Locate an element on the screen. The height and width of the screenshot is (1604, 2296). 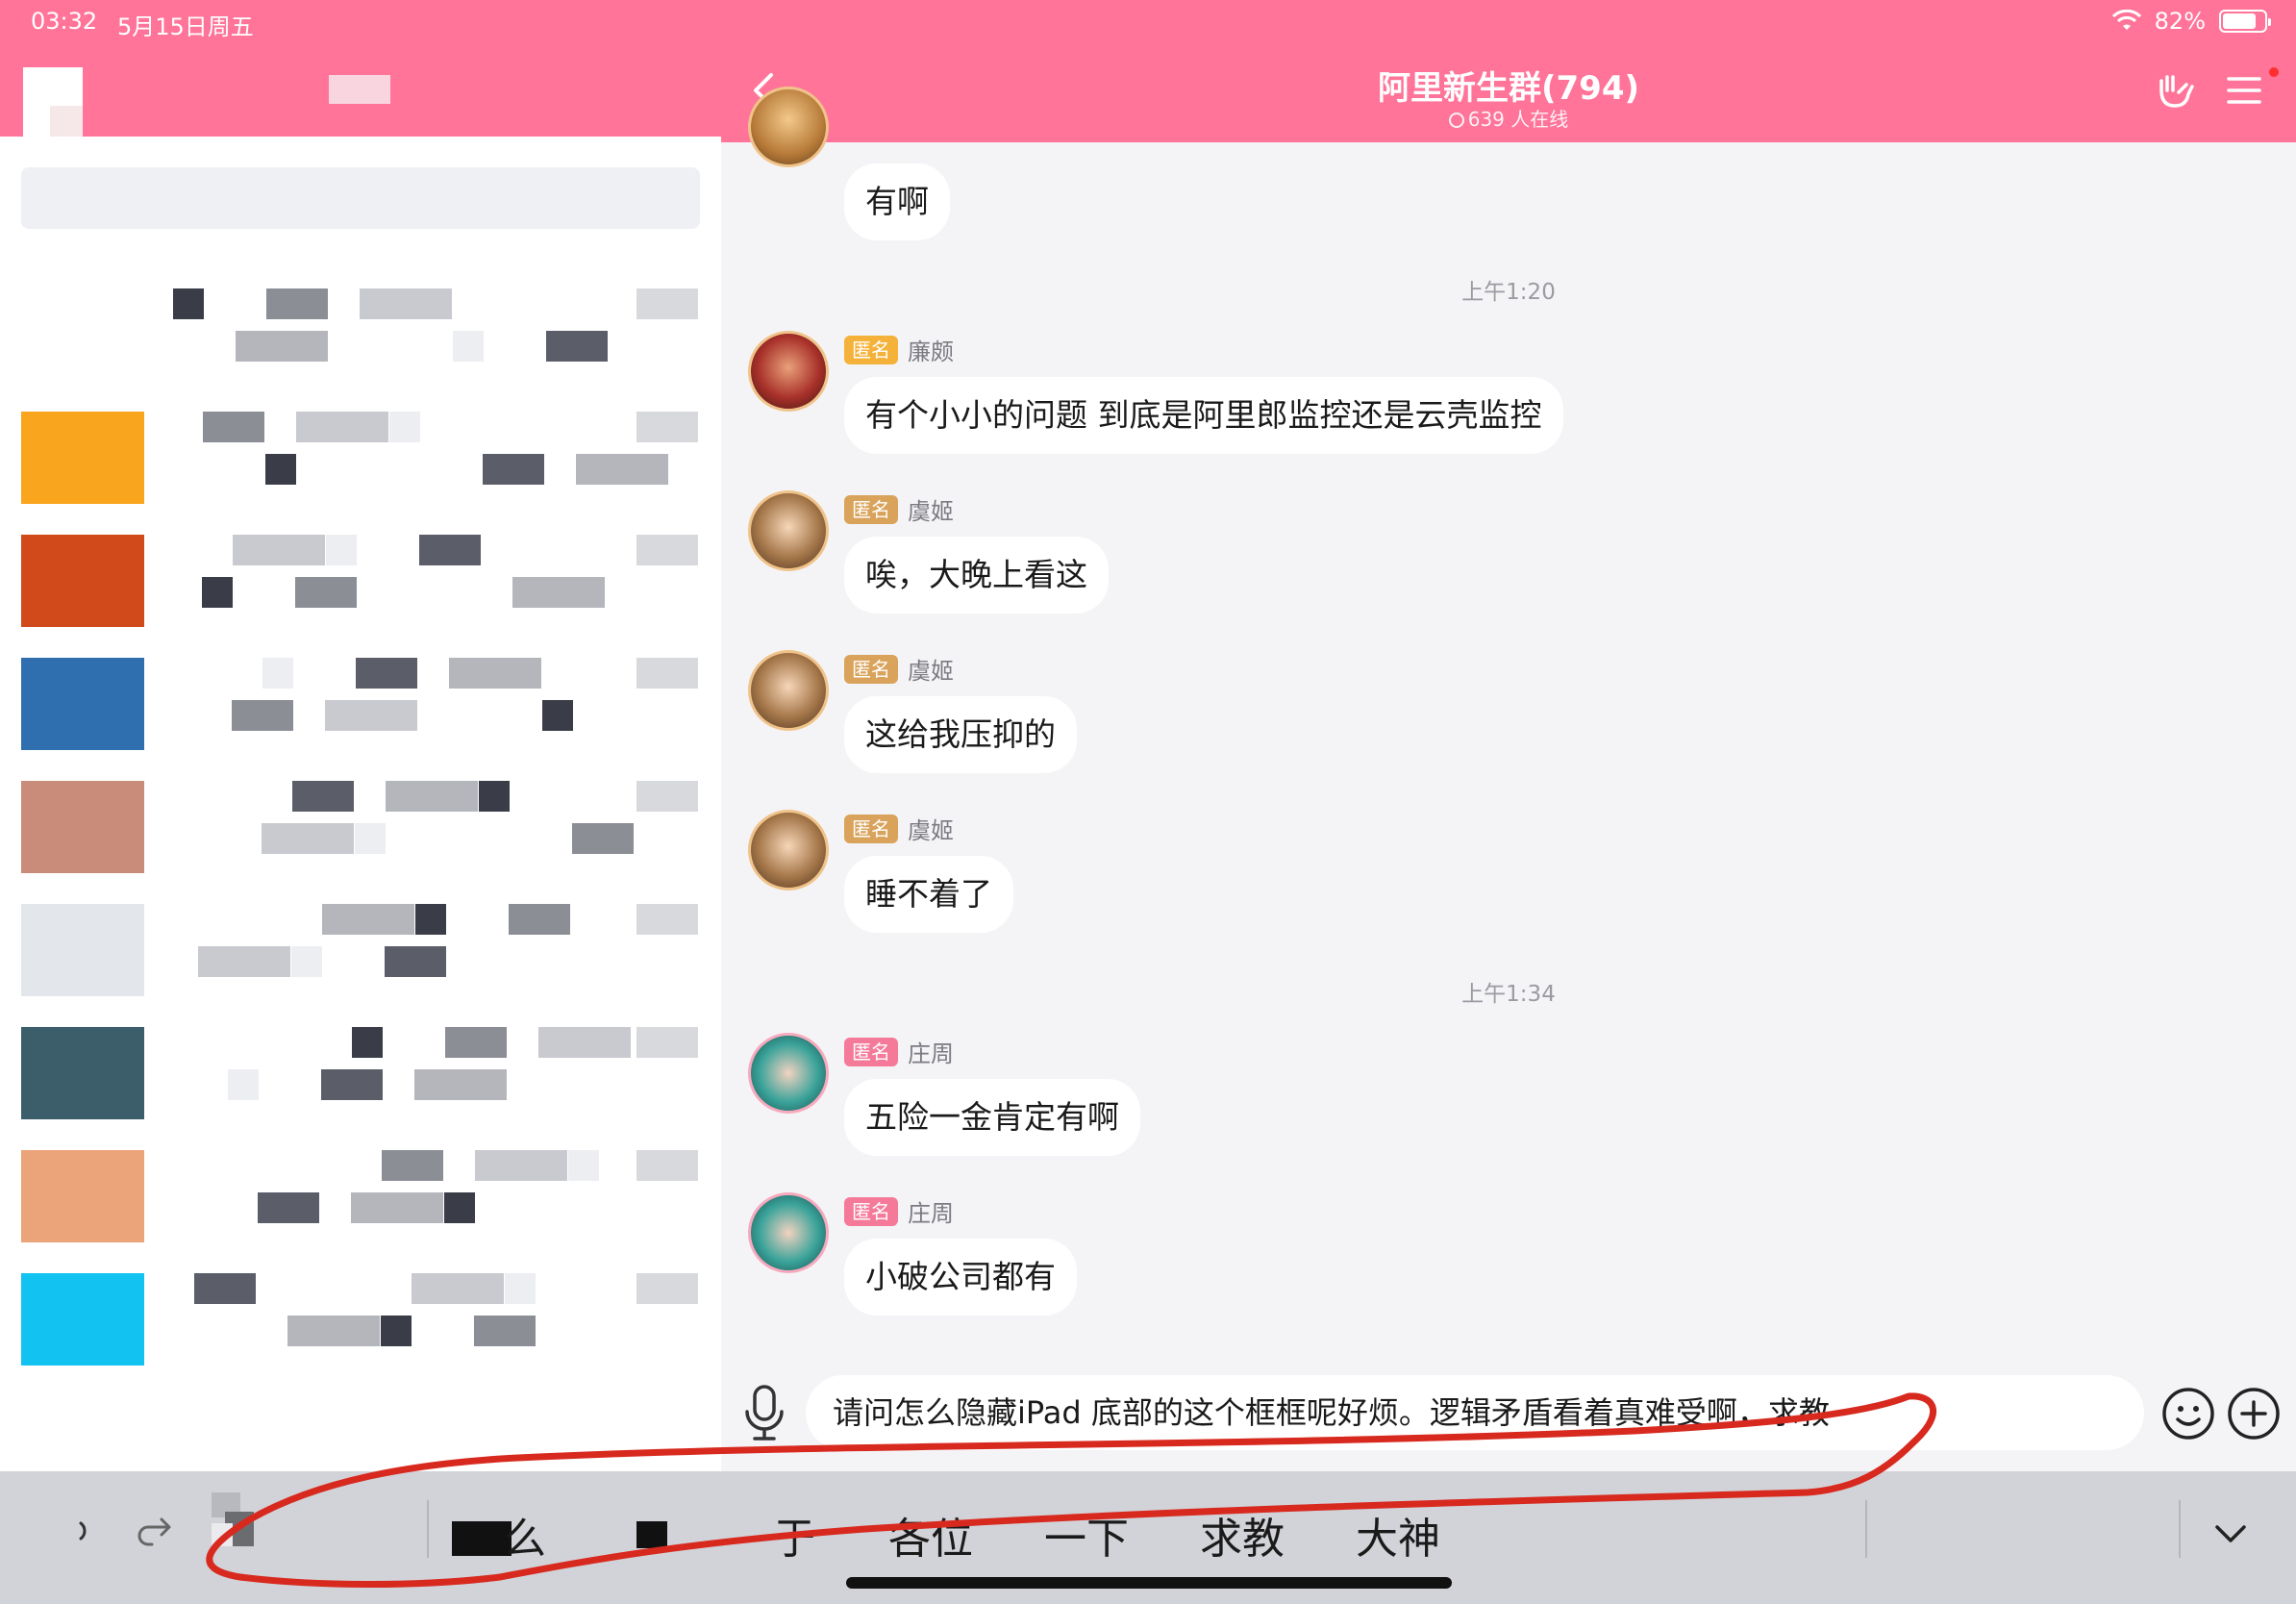
chevron-down-icon is located at coordinates (2230, 1533).